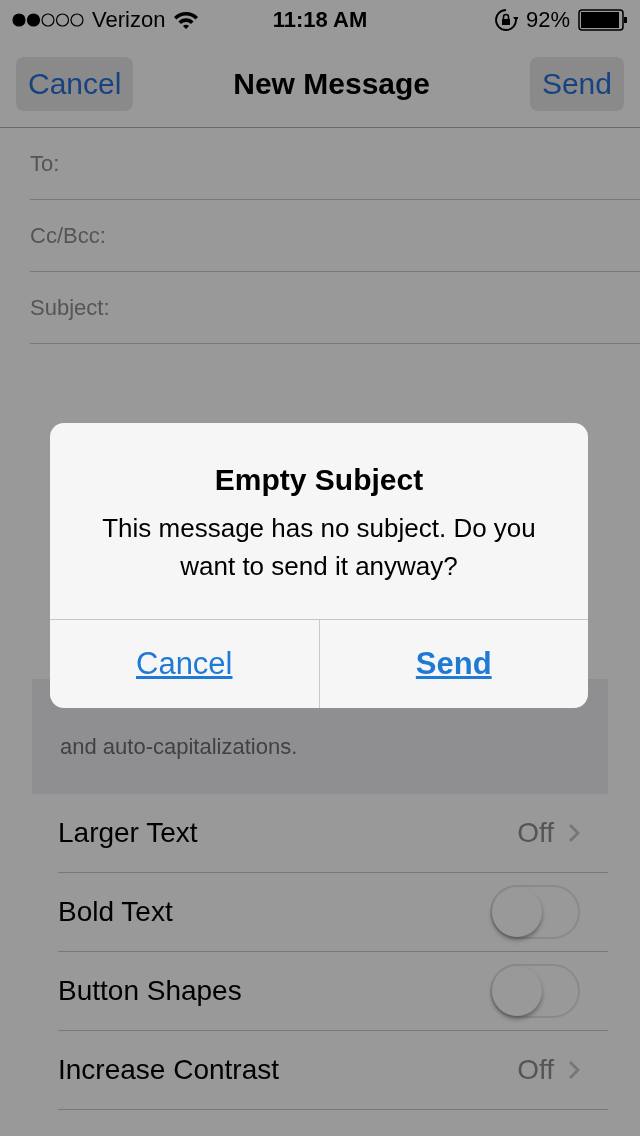 The height and width of the screenshot is (1136, 640). Describe the element at coordinates (45, 163) in the screenshot. I see `field-label: To:` at that location.